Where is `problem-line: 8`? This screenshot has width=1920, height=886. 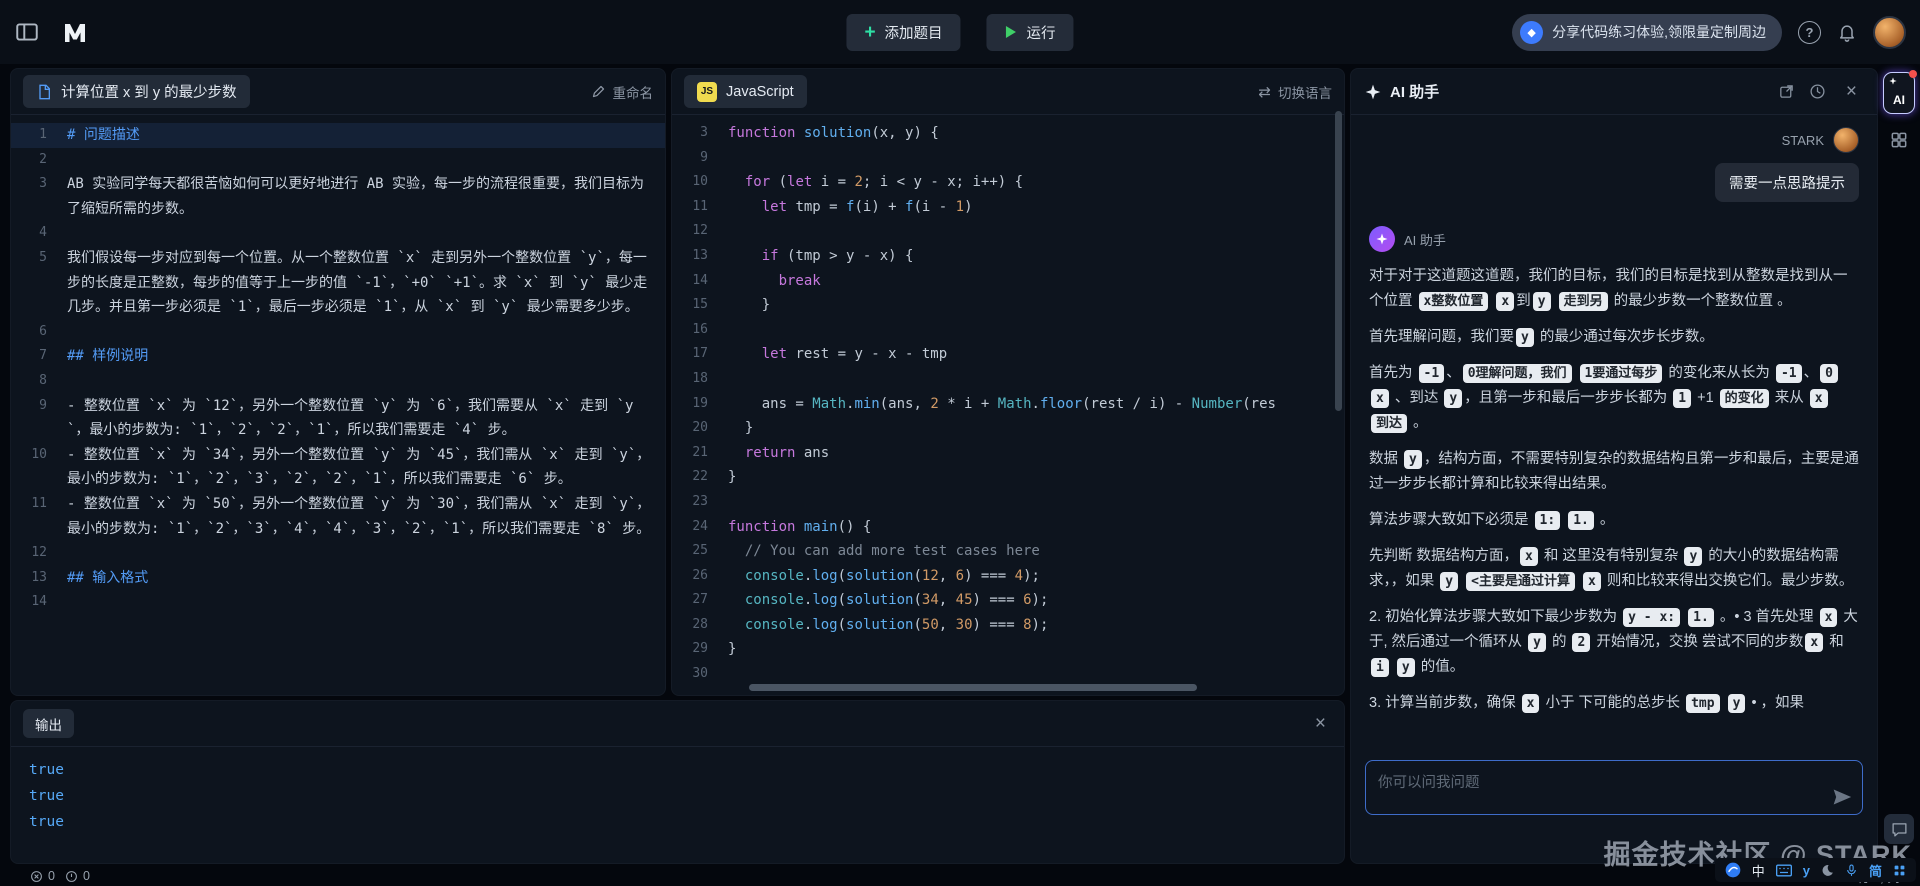
problem-line: 8 is located at coordinates (338, 381).